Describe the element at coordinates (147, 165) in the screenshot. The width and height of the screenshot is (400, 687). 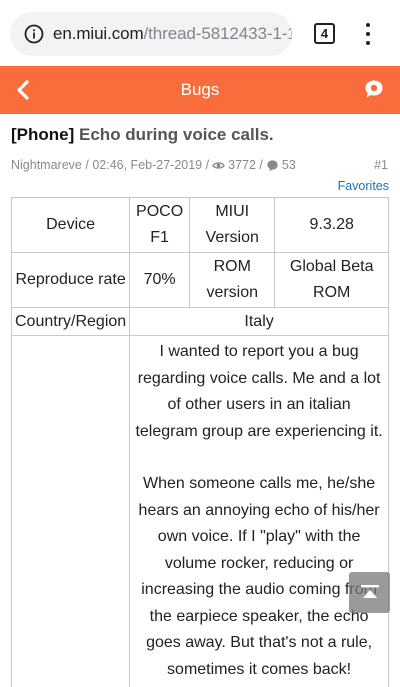
I see `post-datetime: 02:46, Feb-27-2019` at that location.